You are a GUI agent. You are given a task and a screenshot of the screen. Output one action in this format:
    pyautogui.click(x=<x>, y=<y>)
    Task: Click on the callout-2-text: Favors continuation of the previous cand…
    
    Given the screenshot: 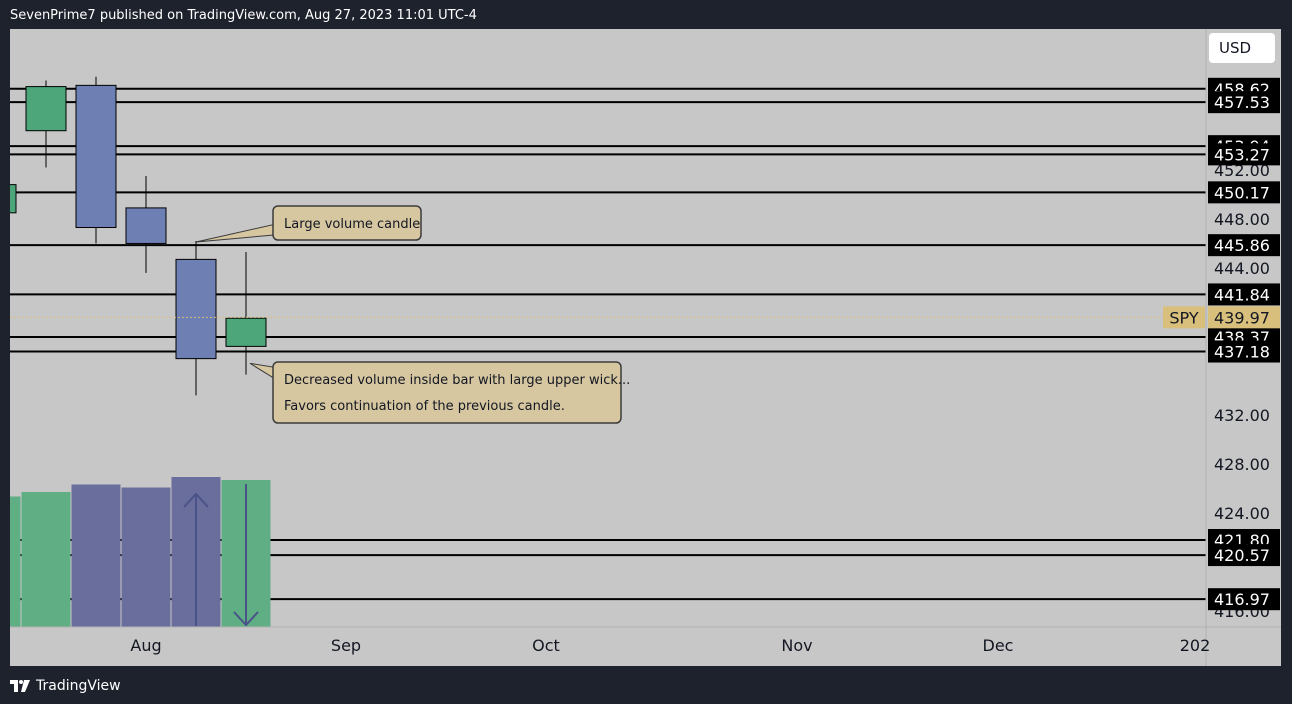 What is the action you would take?
    pyautogui.click(x=424, y=406)
    